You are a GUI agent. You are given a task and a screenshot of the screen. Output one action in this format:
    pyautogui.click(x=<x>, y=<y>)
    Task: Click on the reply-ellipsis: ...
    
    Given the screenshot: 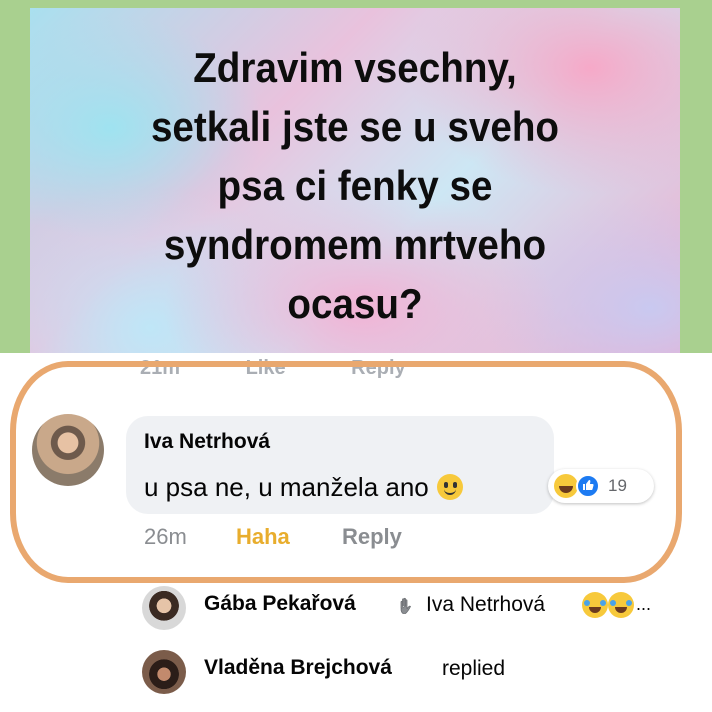 What is the action you would take?
    pyautogui.click(x=644, y=604)
    